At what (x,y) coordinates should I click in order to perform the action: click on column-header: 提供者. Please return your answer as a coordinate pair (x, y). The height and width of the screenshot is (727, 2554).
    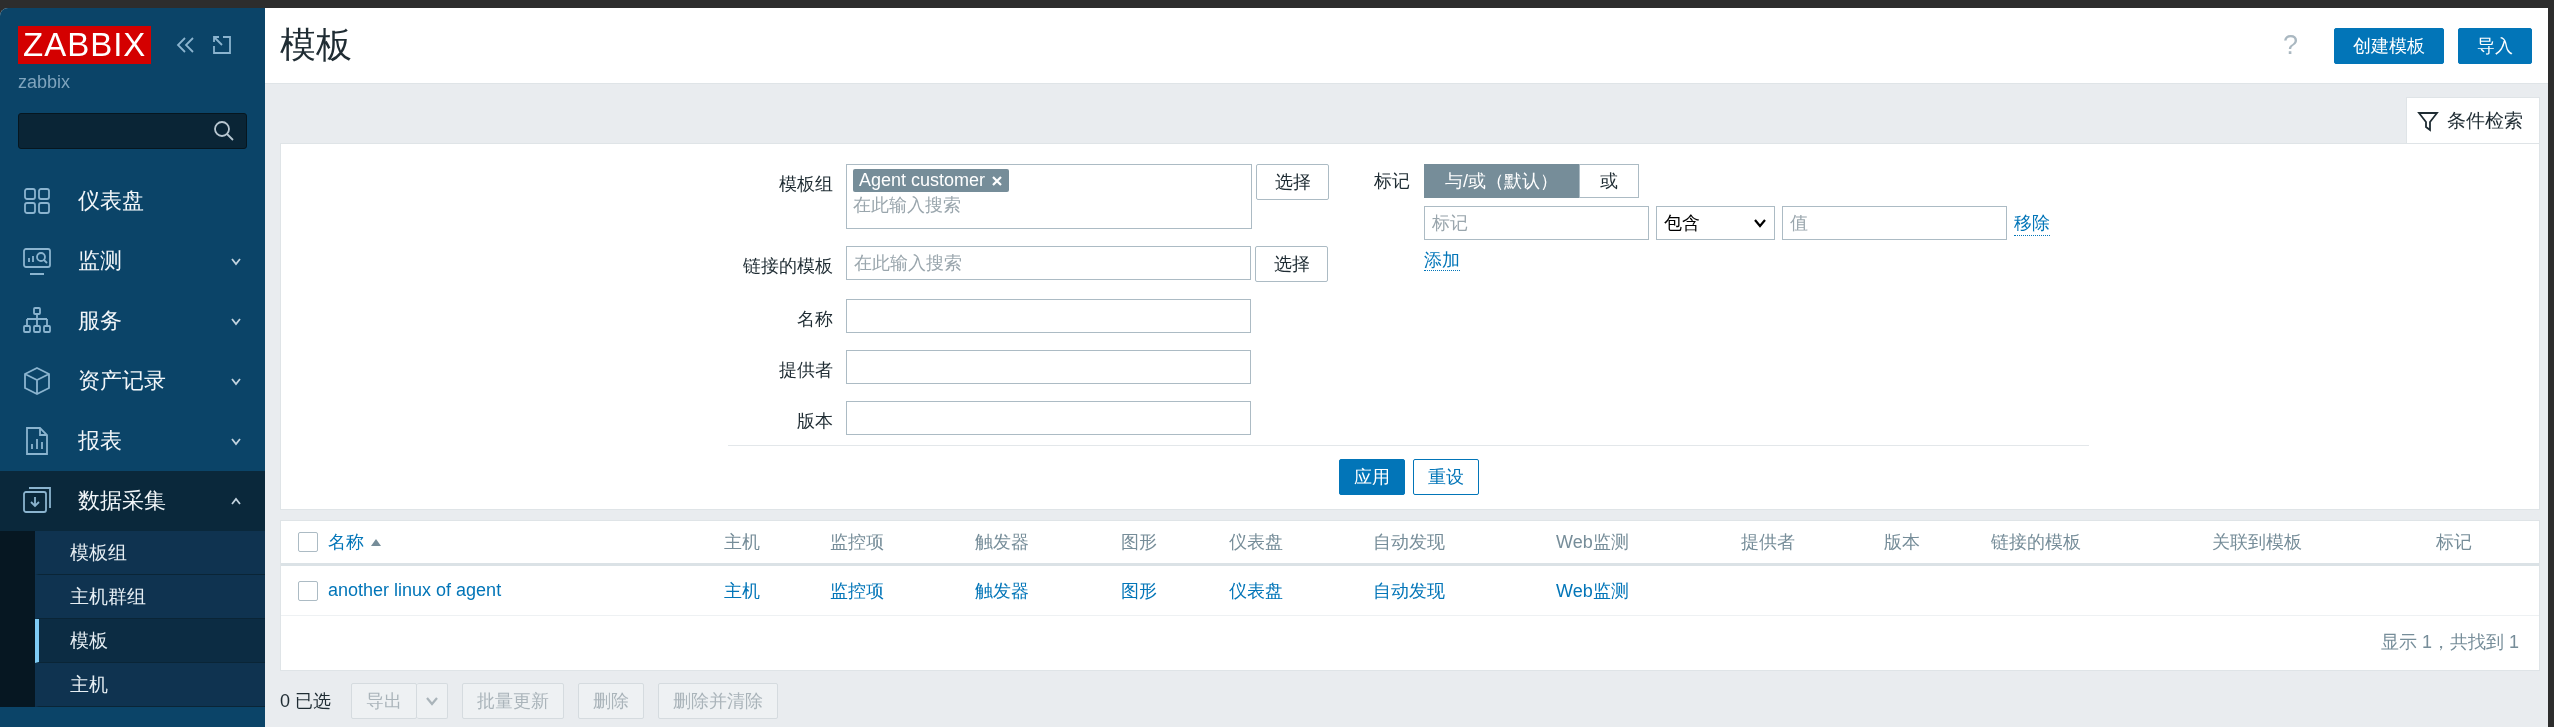
    Looking at the image, I should click on (1768, 542).